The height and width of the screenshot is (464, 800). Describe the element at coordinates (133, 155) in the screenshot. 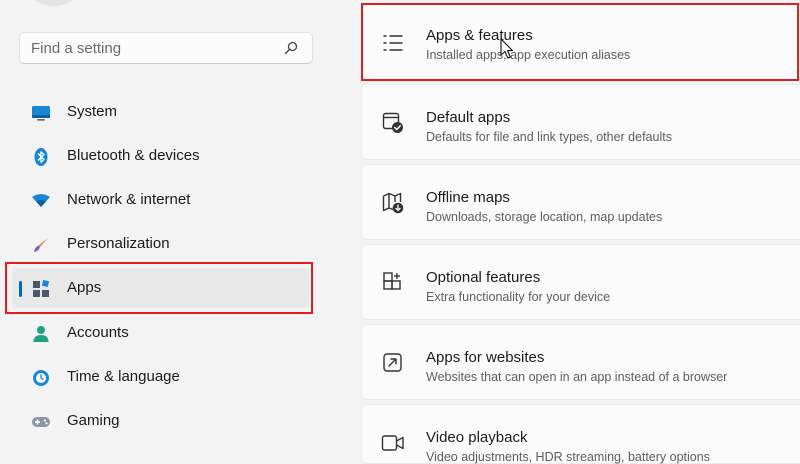

I see `sidebar-item-label: Bluetooth & devices` at that location.